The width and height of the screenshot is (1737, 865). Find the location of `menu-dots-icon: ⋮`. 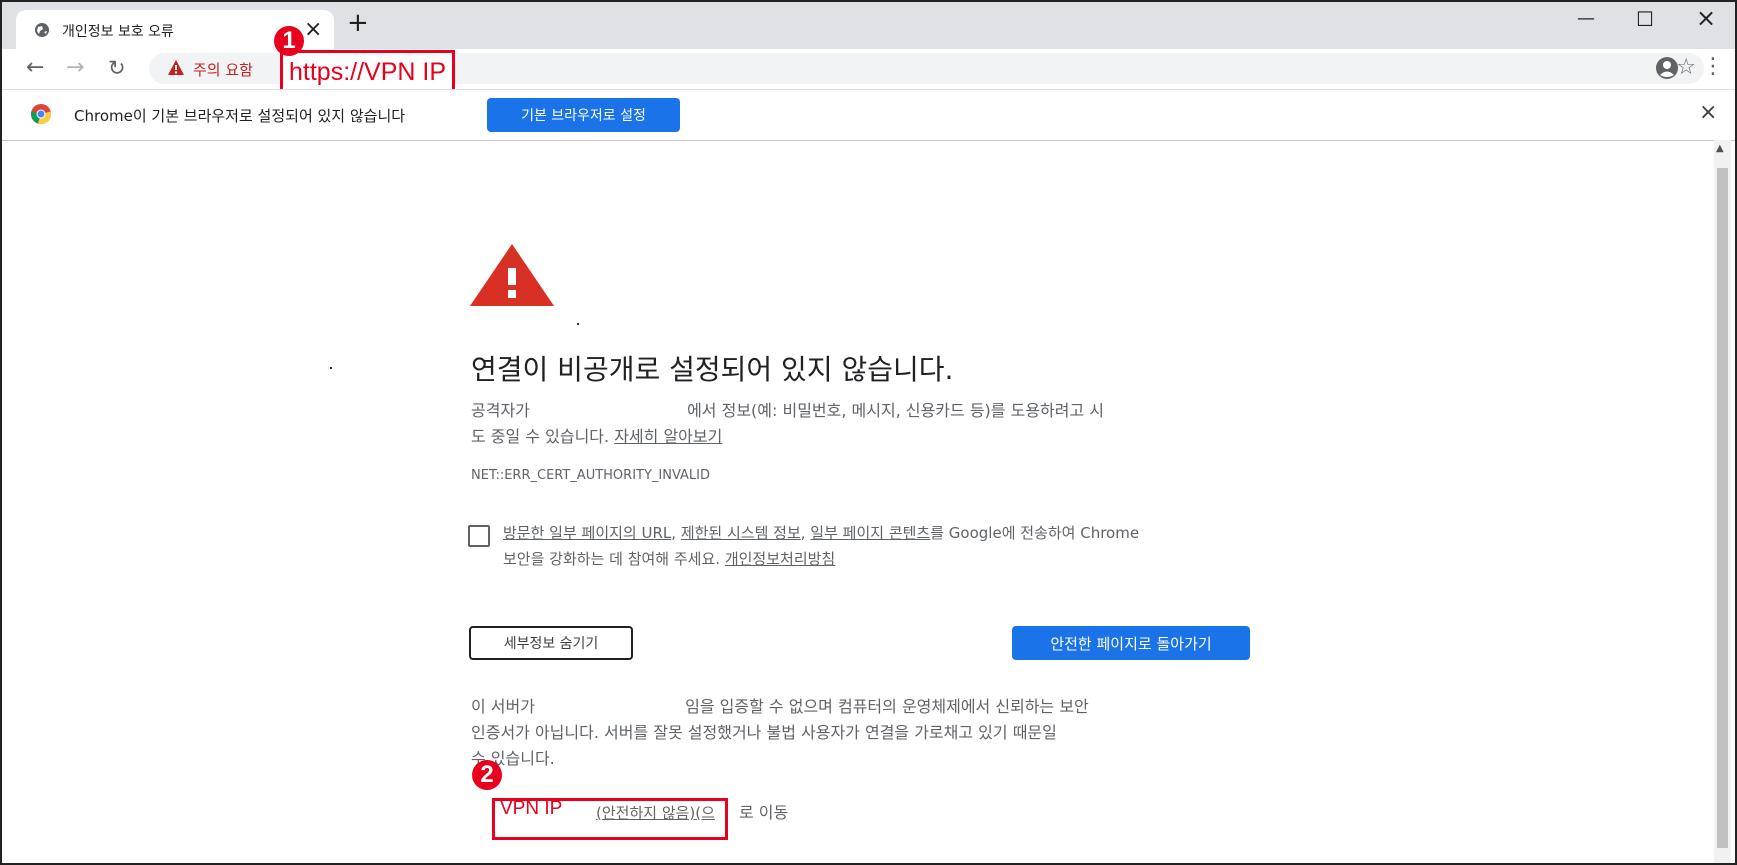

menu-dots-icon: ⋮ is located at coordinates (1713, 66).